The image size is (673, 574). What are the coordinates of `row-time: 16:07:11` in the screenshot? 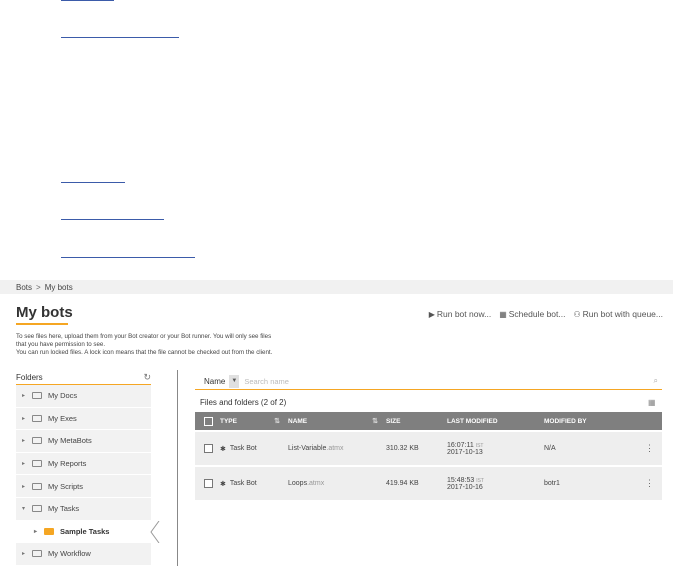 It's located at (460, 445).